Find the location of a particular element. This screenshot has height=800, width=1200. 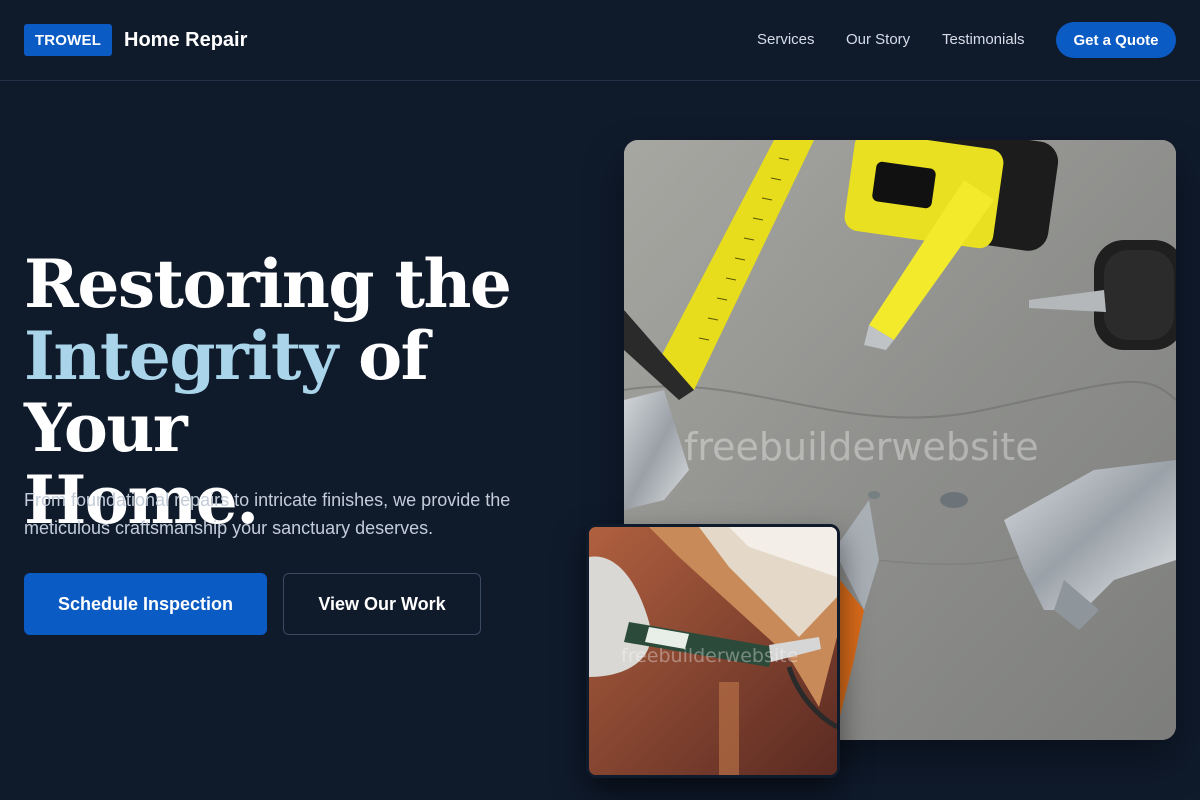

nav-link-our-story: Our Story is located at coordinates (878, 40).